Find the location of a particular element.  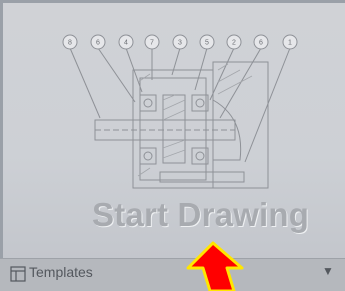

balloon-label: 2 is located at coordinates (234, 43).